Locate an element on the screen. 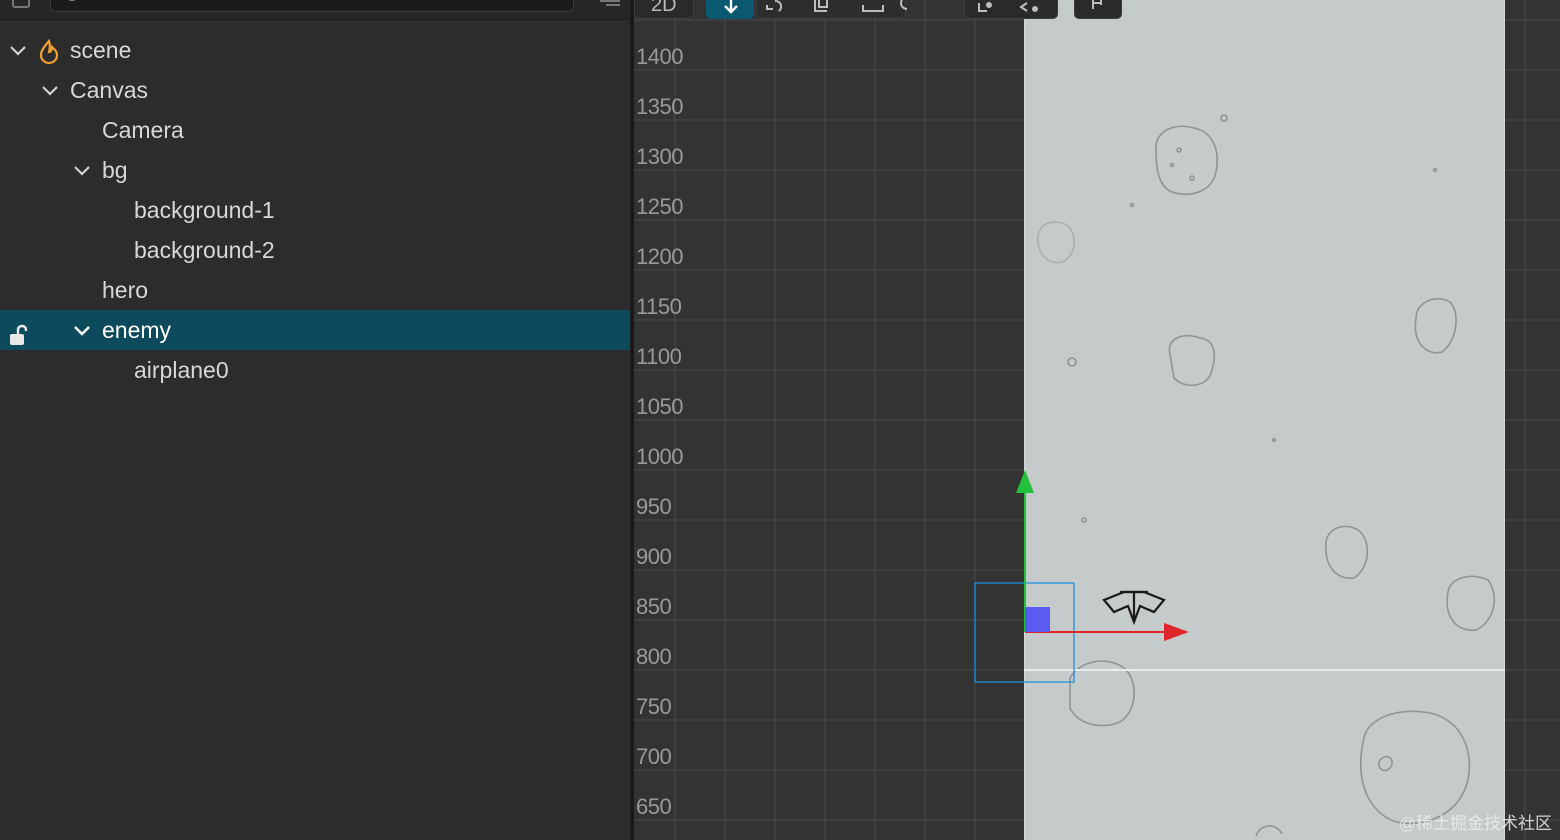 The image size is (1560, 840). tree-node-bg: bg is located at coordinates (315, 170).